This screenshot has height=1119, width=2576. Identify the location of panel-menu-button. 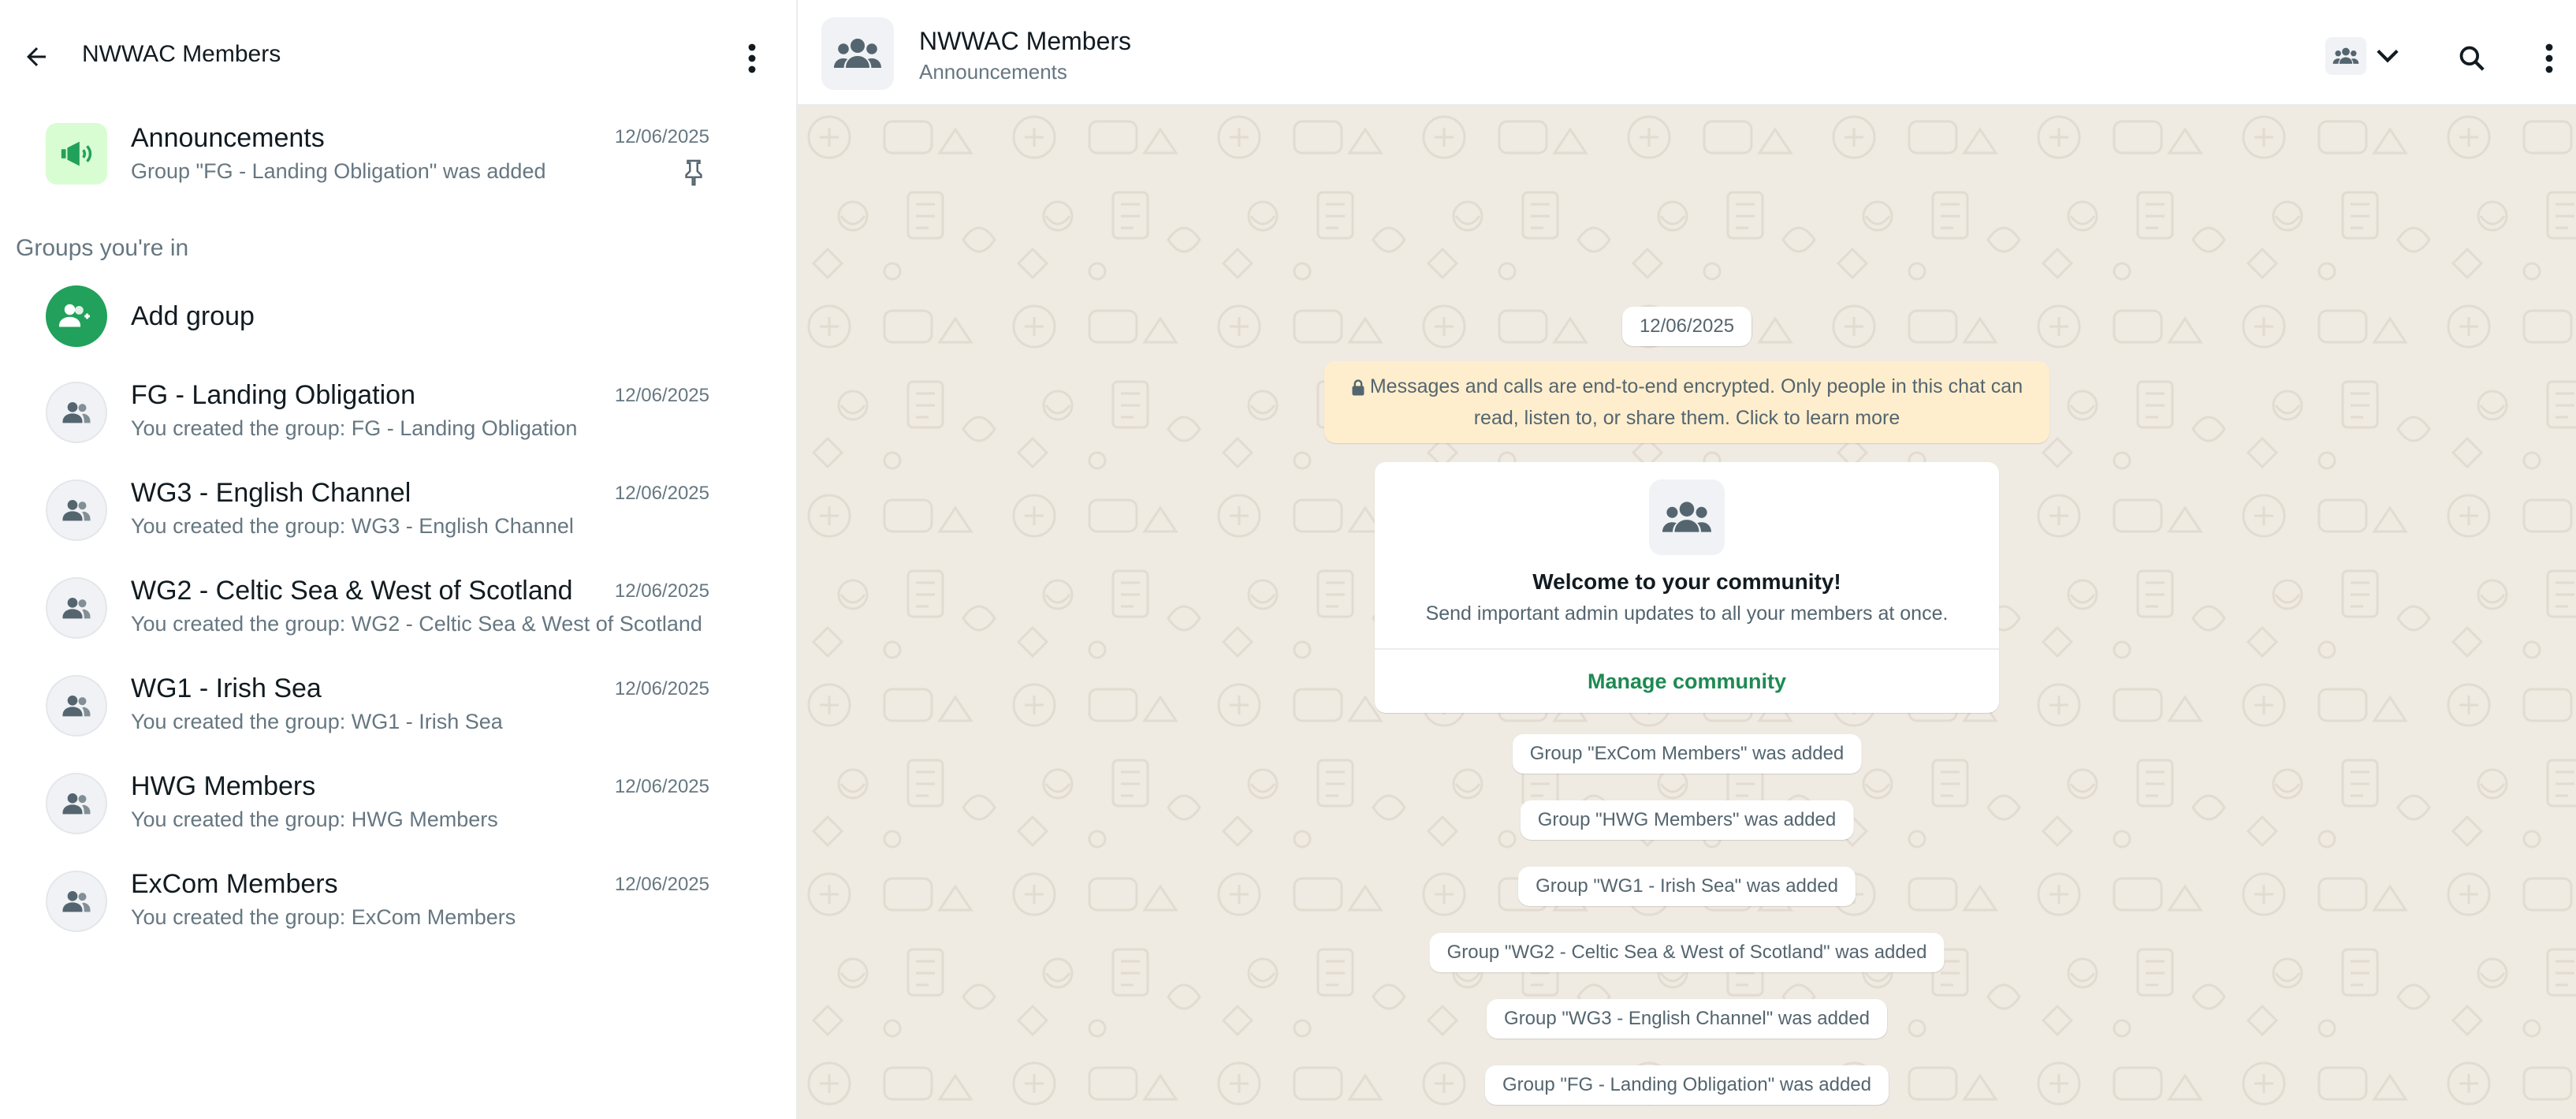
(752, 58).